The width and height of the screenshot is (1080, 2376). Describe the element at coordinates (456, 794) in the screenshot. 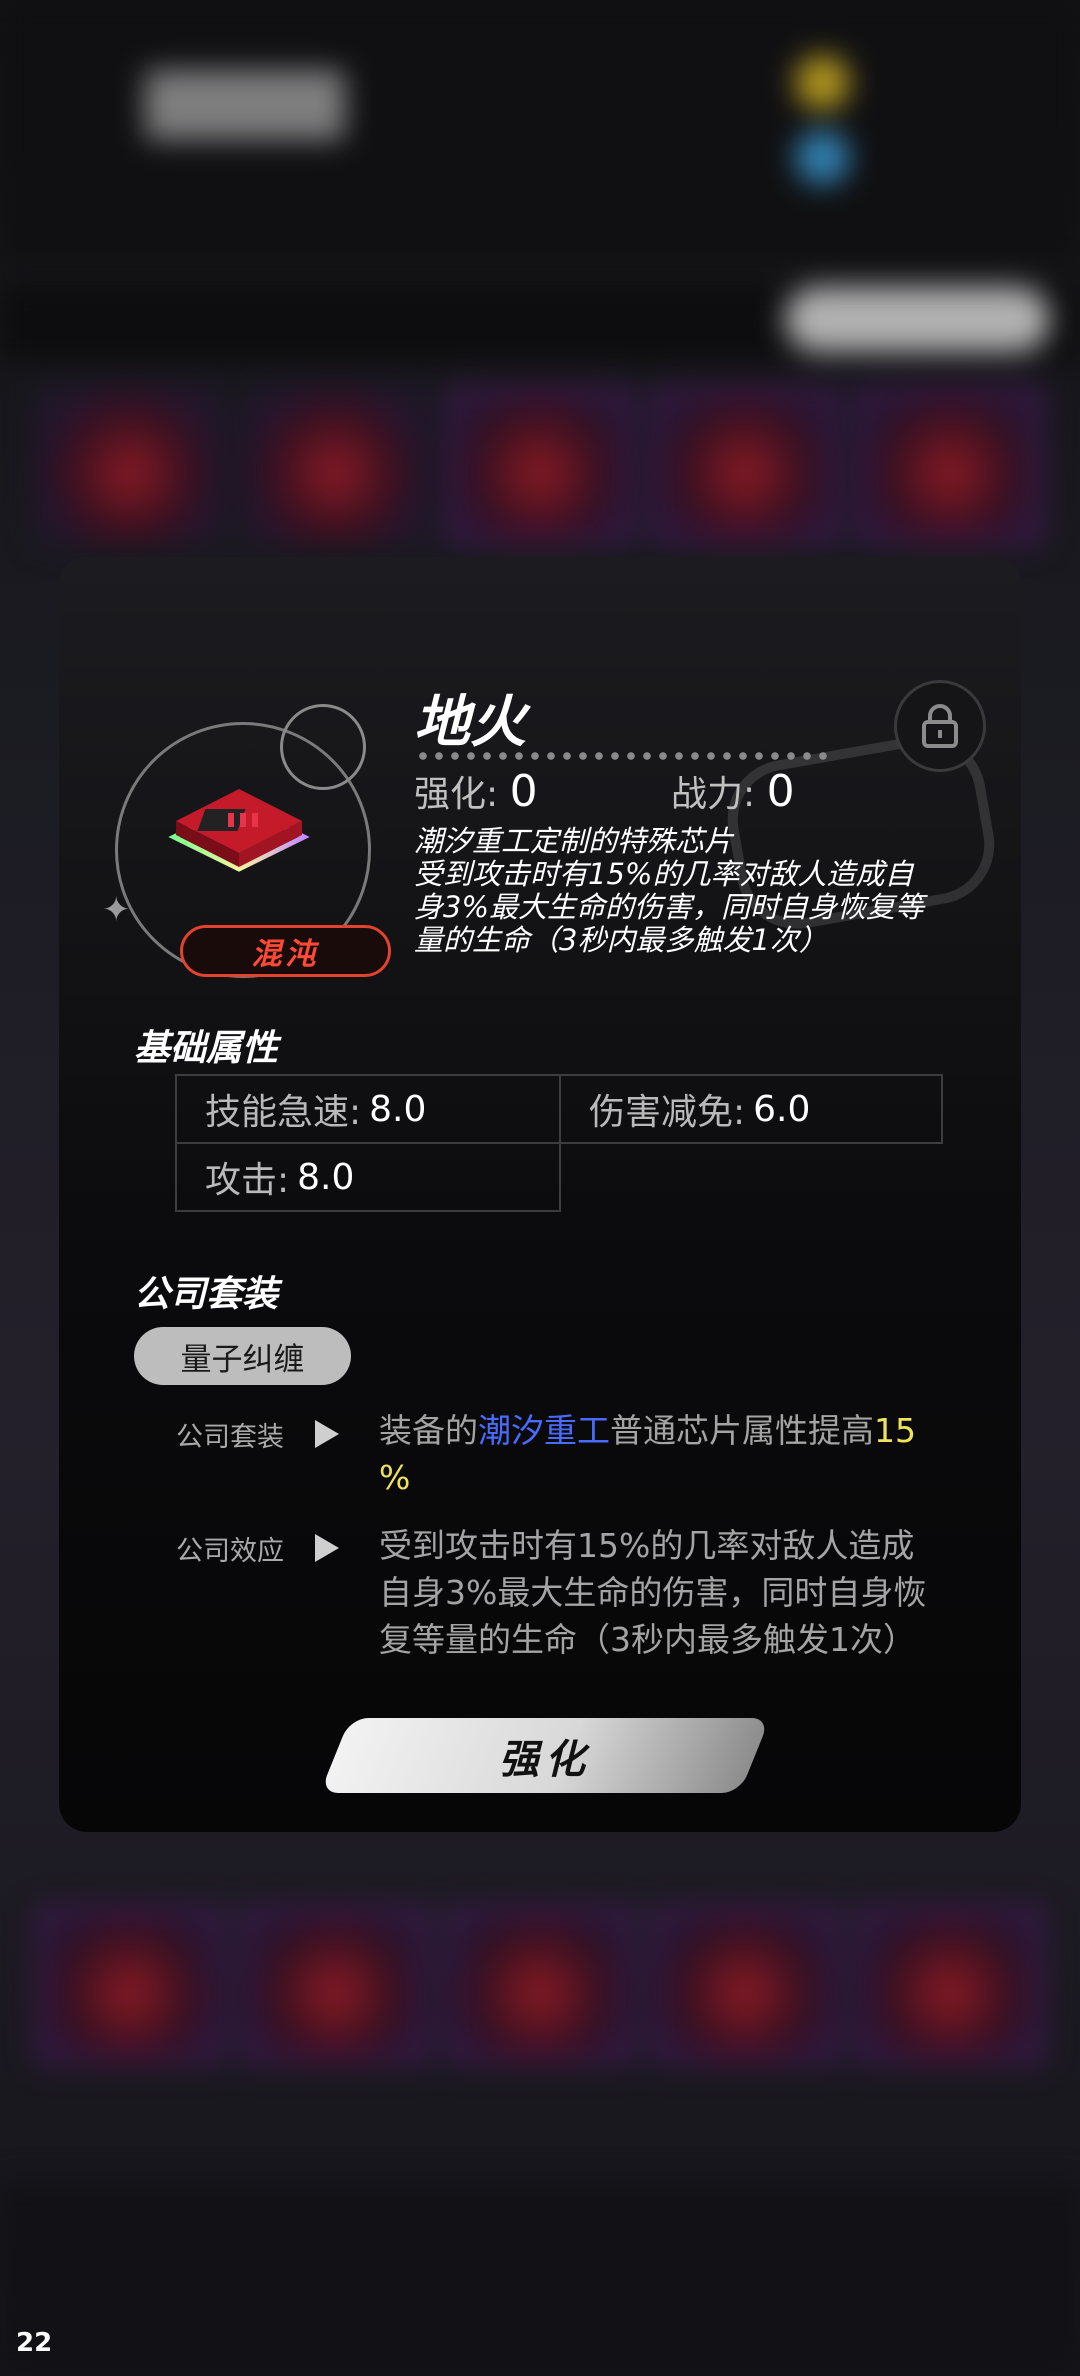

I see `enhance-label: 强化:` at that location.